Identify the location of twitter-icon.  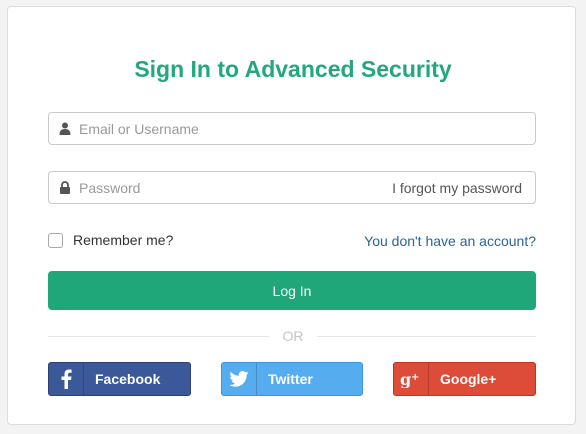
(239, 379).